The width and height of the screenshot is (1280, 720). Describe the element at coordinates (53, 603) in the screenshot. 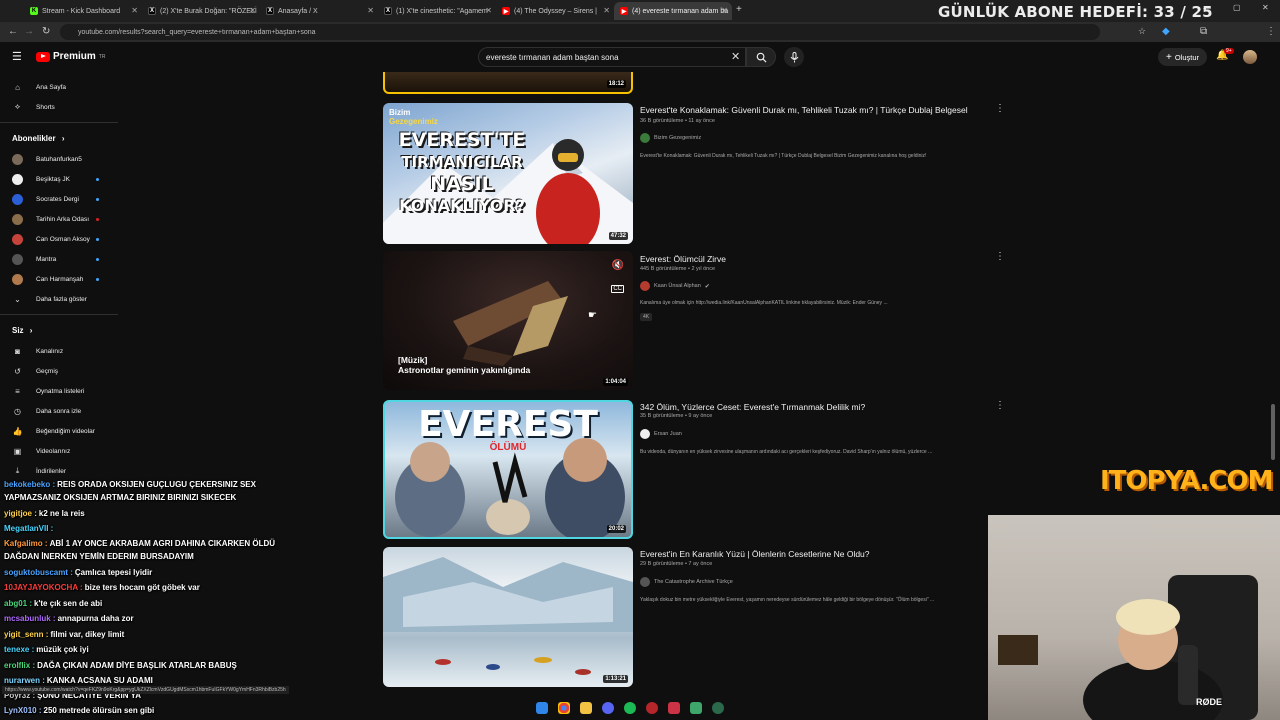

I see `chat-message: abg01 : k'te çık sen de abi` at that location.